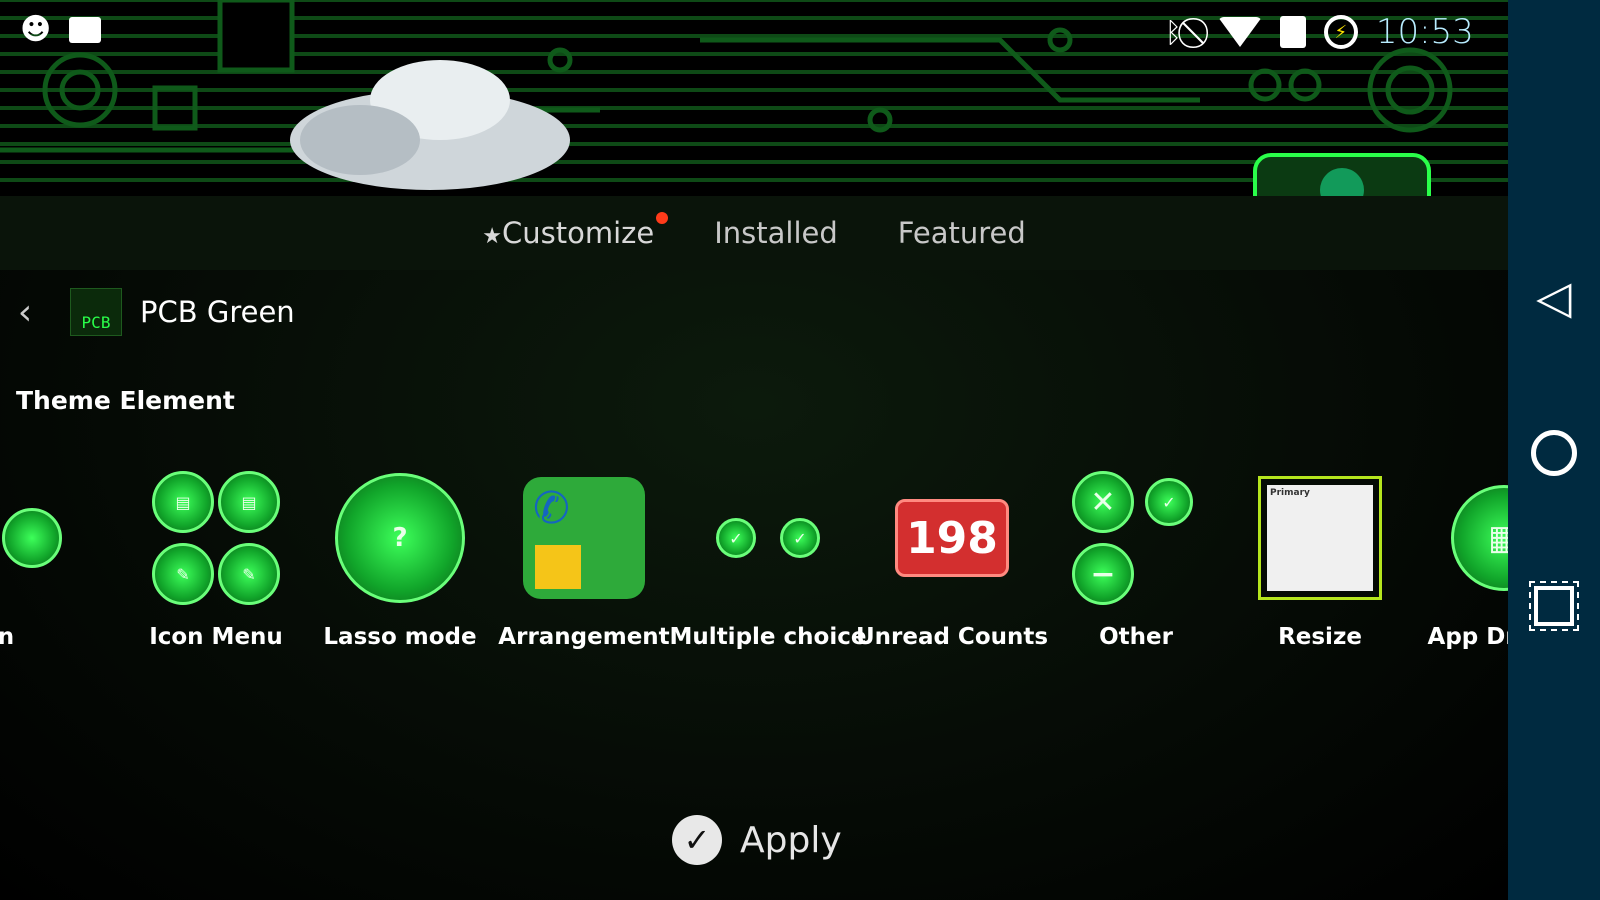 This screenshot has height=900, width=1600. What do you see at coordinates (1239, 32) in the screenshot?
I see `wifi-icon` at bounding box center [1239, 32].